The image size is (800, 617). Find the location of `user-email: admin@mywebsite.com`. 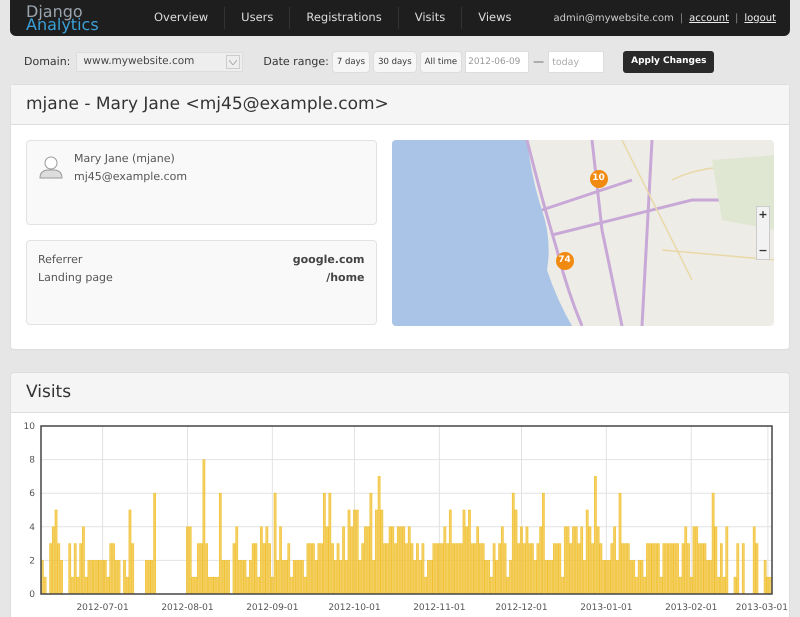

user-email: admin@mywebsite.com is located at coordinates (614, 19).